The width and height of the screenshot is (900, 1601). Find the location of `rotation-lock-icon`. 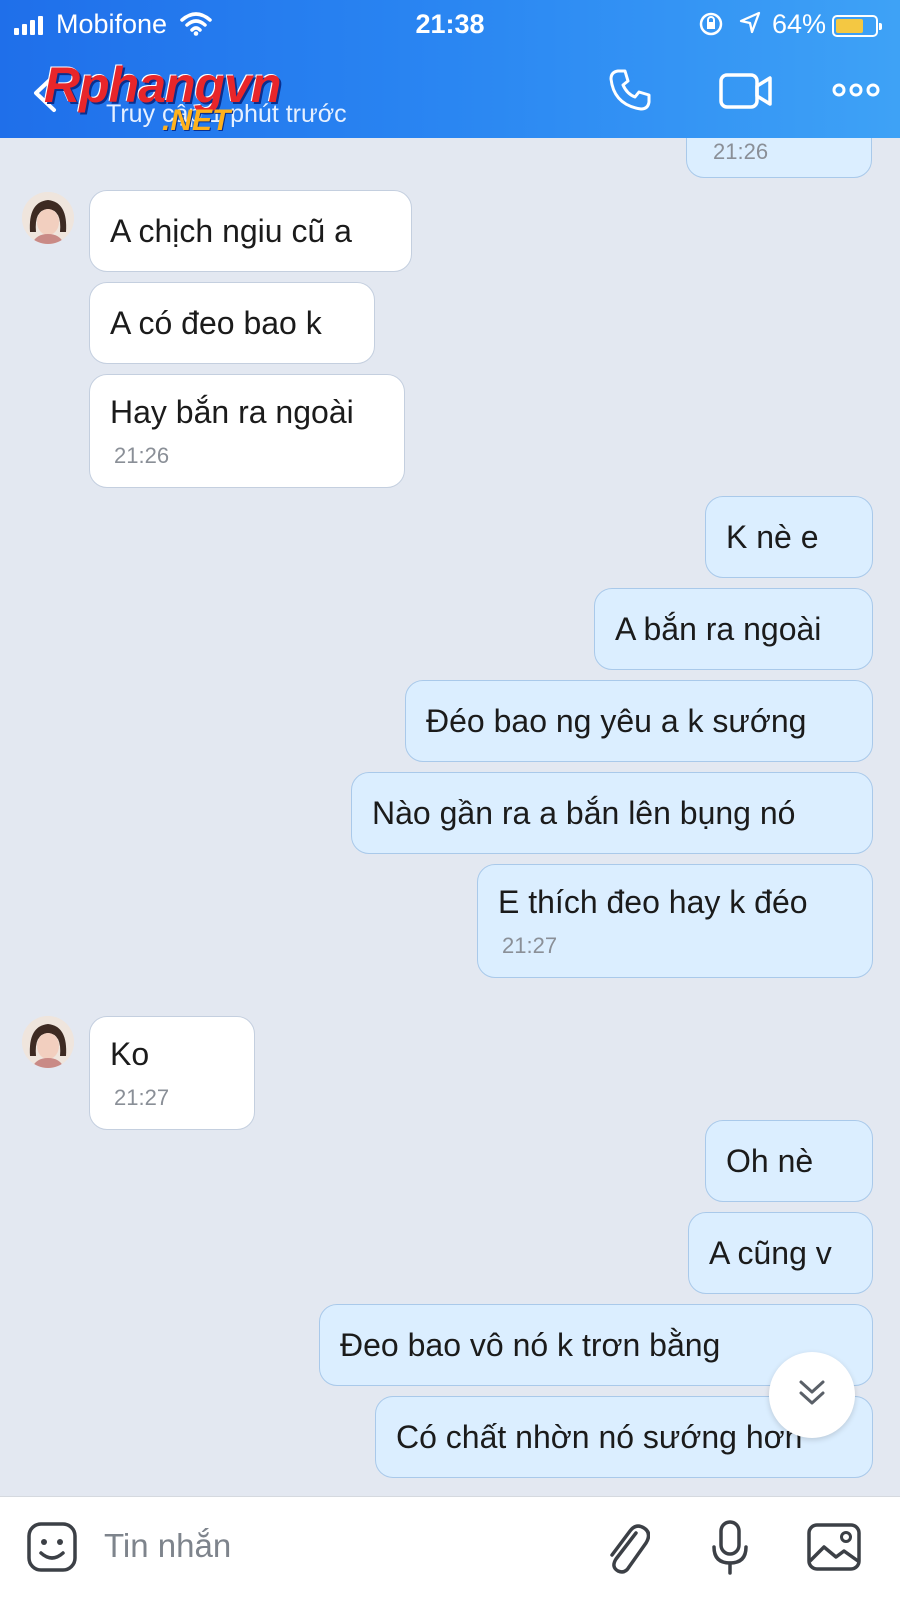

rotation-lock-icon is located at coordinates (711, 27).